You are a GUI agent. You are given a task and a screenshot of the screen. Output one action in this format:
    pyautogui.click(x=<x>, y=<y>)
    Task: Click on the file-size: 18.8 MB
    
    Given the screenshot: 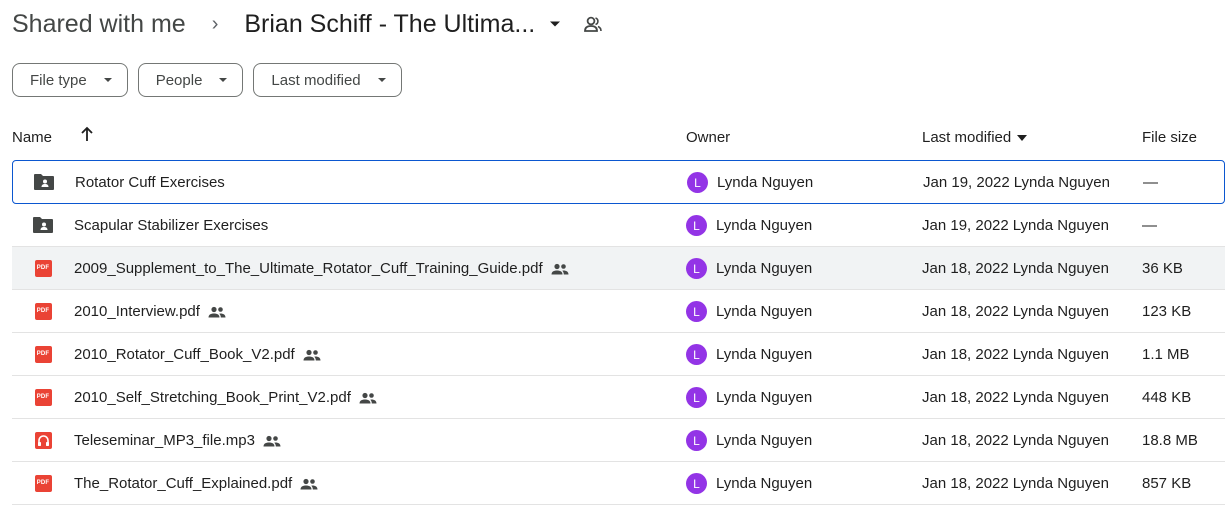 What is the action you would take?
    pyautogui.click(x=1170, y=440)
    